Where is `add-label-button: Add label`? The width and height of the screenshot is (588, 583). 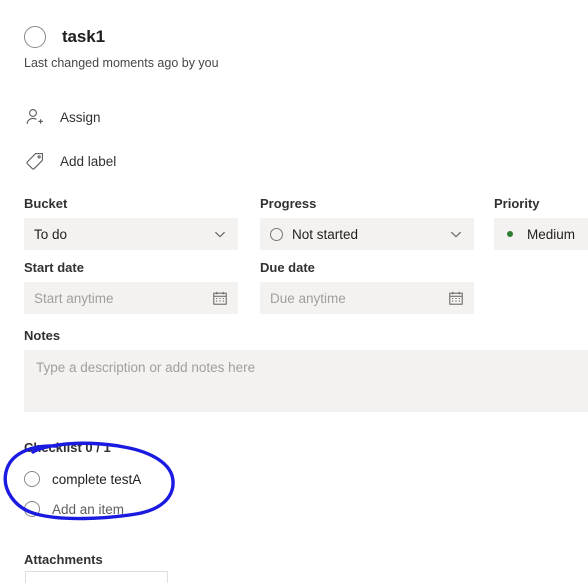 add-label-button: Add label is located at coordinates (70, 161).